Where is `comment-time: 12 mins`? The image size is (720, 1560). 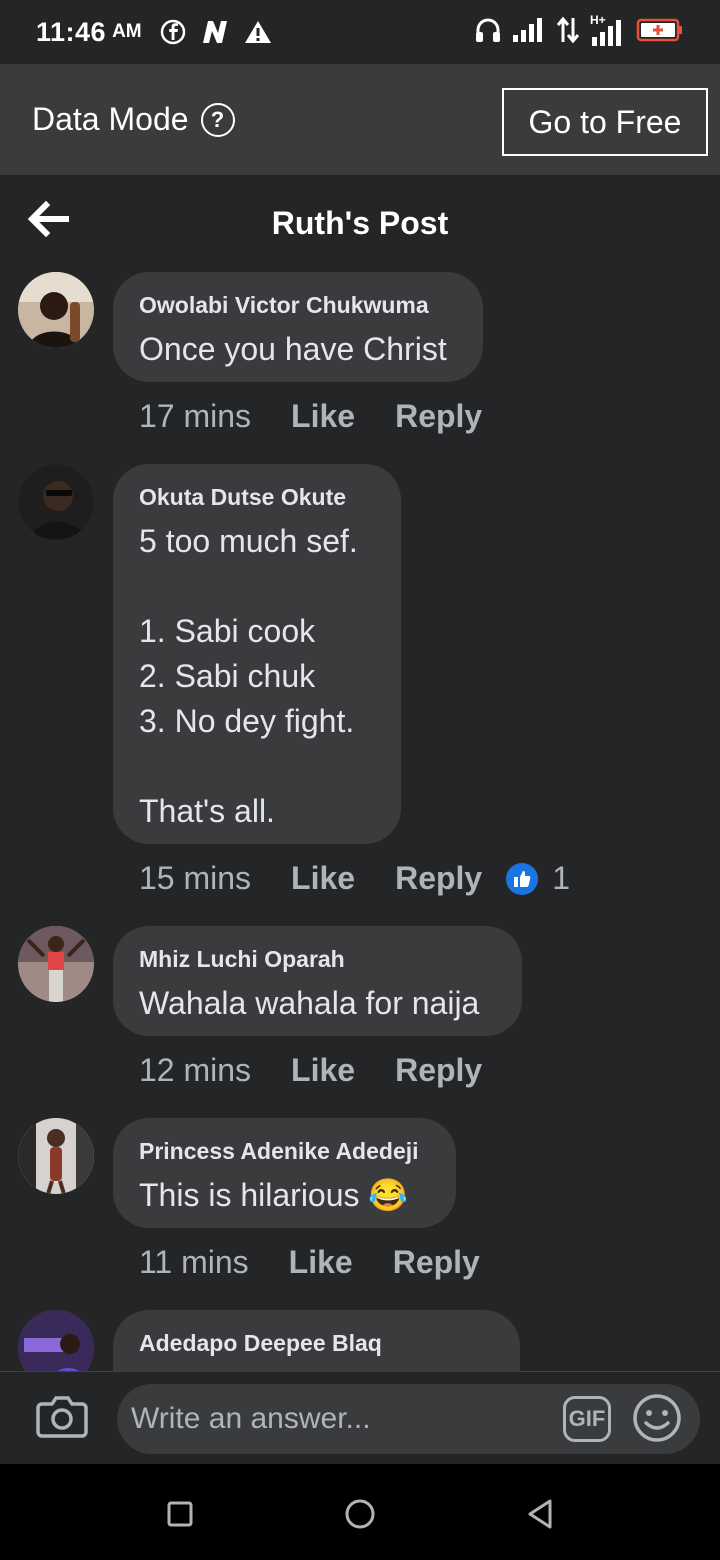 comment-time: 12 mins is located at coordinates (195, 1070).